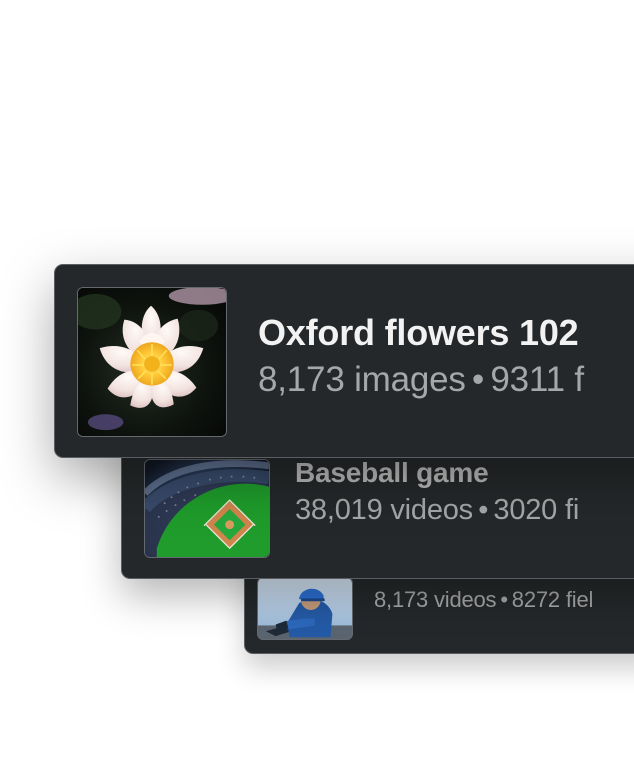  I want to click on dataset-fields: 8272 fiel, so click(552, 599).